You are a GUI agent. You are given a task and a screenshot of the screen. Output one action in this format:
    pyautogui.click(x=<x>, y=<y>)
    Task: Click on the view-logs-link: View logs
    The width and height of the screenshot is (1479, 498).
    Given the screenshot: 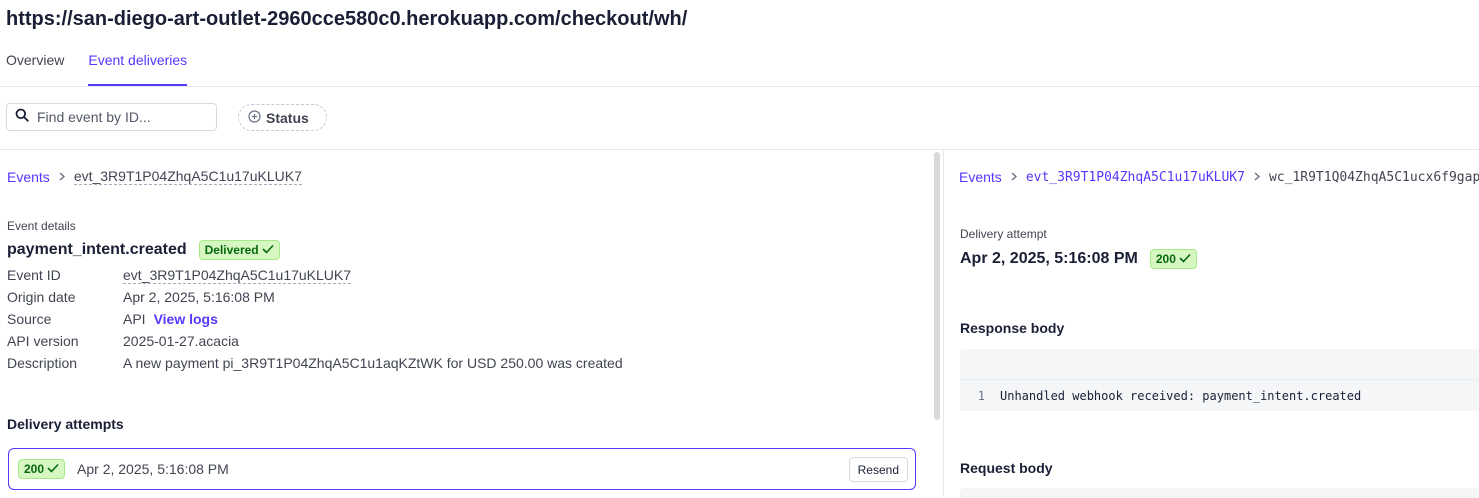 What is the action you would take?
    pyautogui.click(x=186, y=319)
    